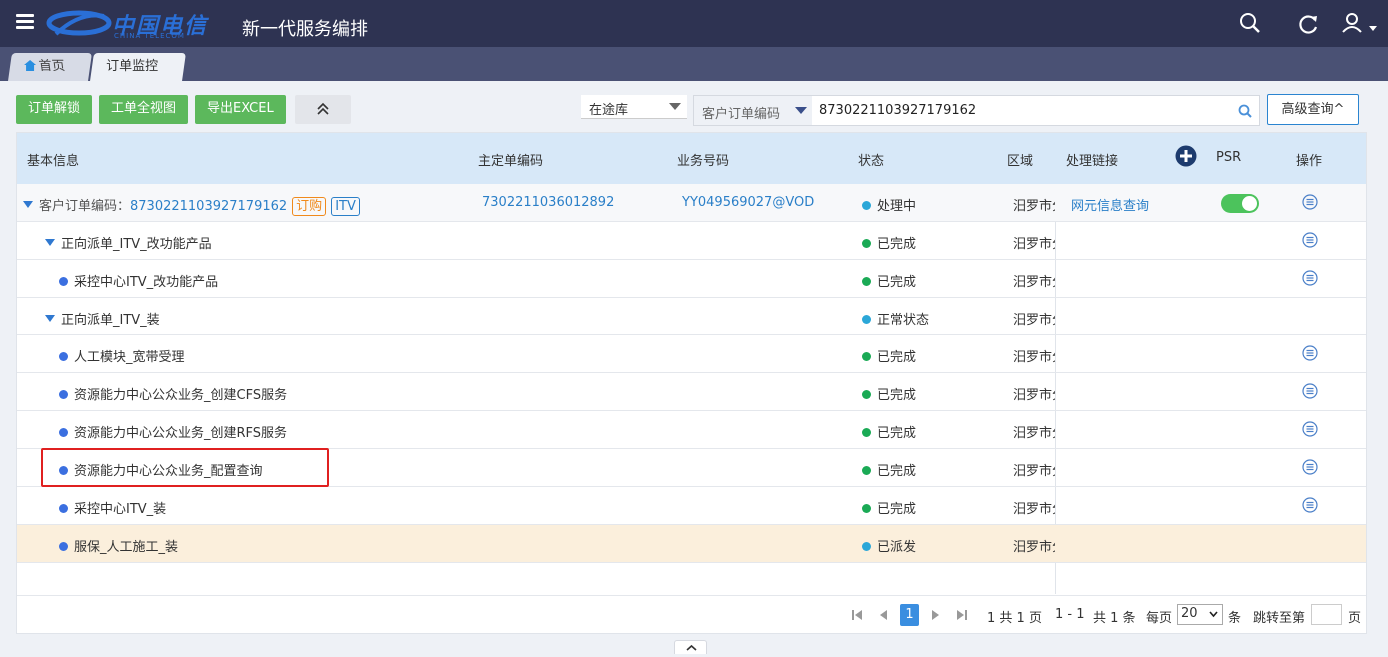 Image resolution: width=1388 pixels, height=657 pixels. I want to click on header-ops: 操作, so click(1309, 161).